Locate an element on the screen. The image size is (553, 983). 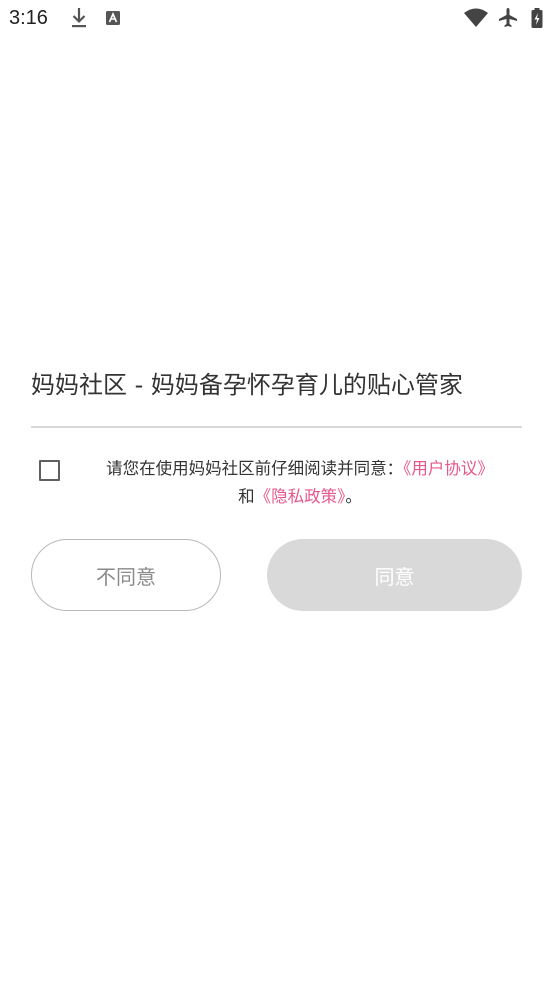
agreement-suffix: 。 is located at coordinates (353, 496).